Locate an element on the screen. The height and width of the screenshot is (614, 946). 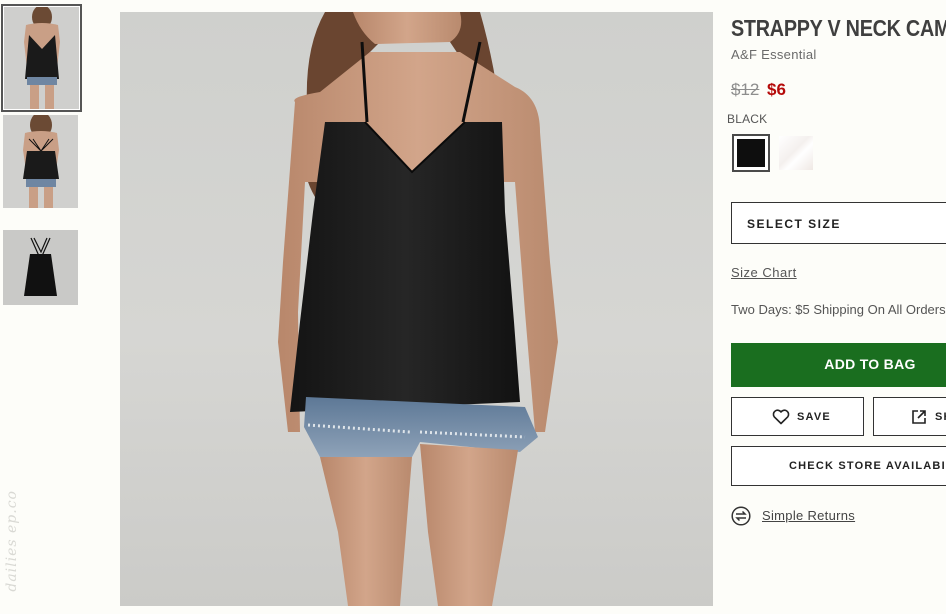
check-store-availability-button: CHECK STORE AVAILABILITY is located at coordinates (838, 466).